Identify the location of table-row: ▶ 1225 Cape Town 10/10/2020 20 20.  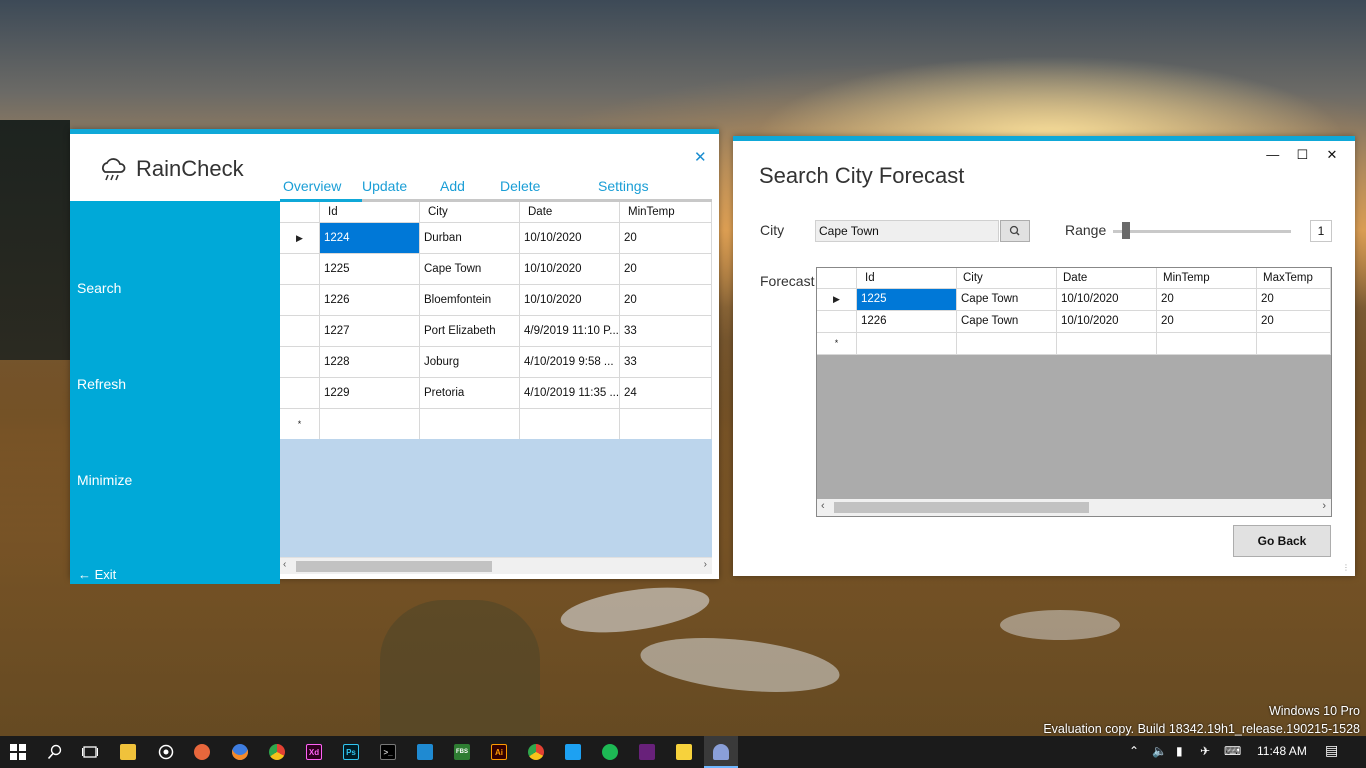
(1074, 300).